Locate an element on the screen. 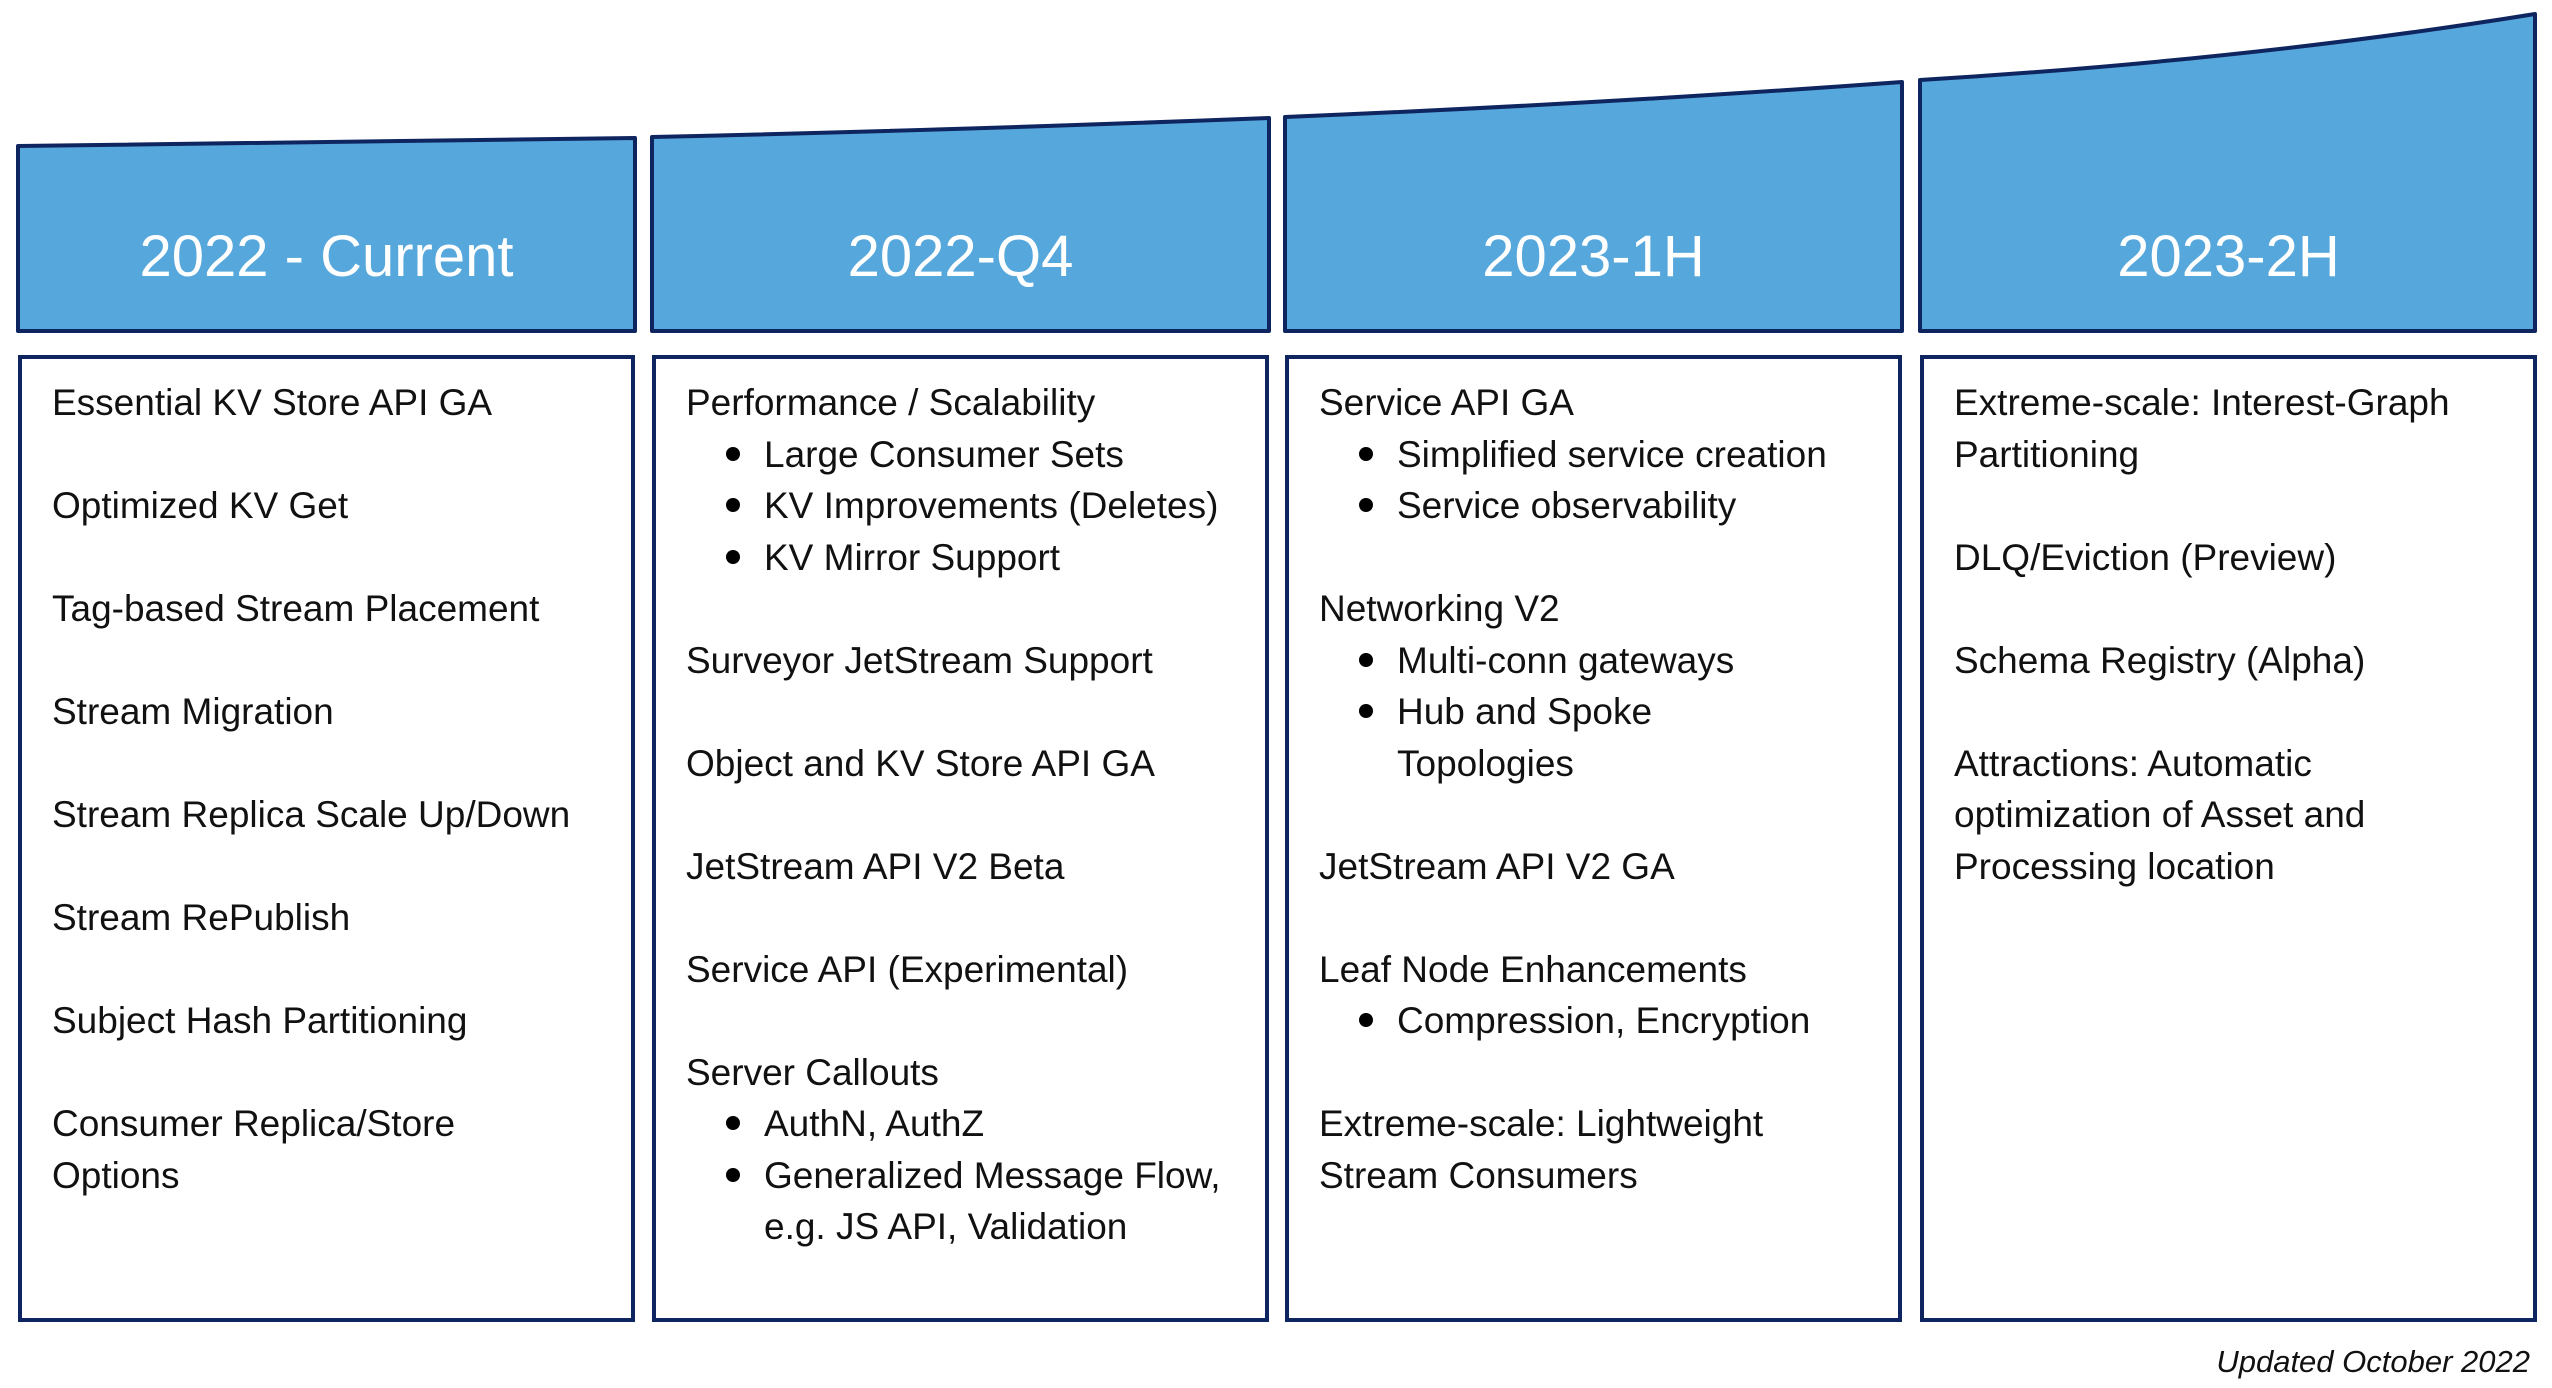 Image resolution: width=2552 pixels, height=1388 pixels. roadmap-item: Stream RePublish is located at coordinates (336, 918).